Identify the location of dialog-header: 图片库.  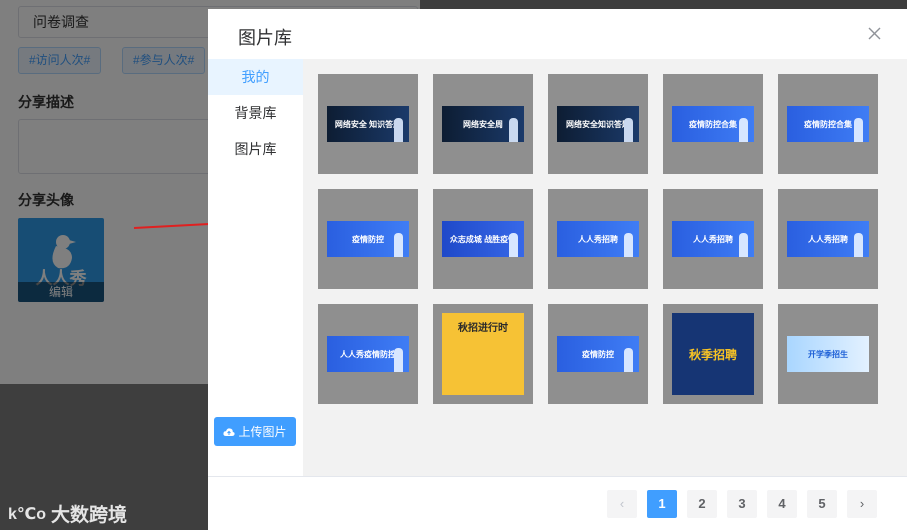
(557, 34).